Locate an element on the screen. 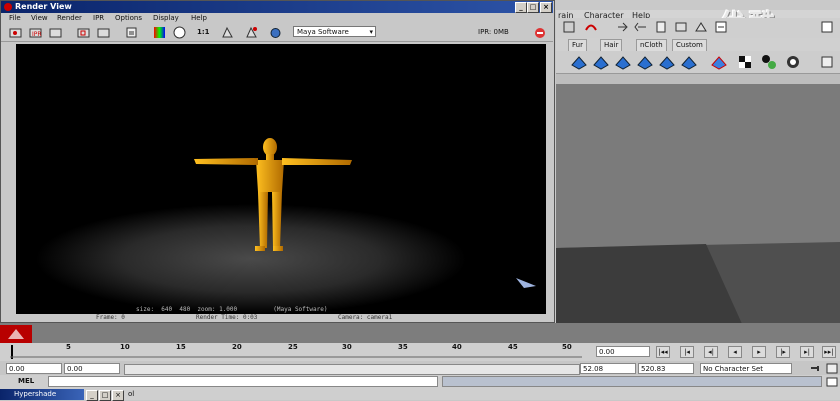 The image size is (840, 401). ipr-render-icon: IPR is located at coordinates (35, 32).